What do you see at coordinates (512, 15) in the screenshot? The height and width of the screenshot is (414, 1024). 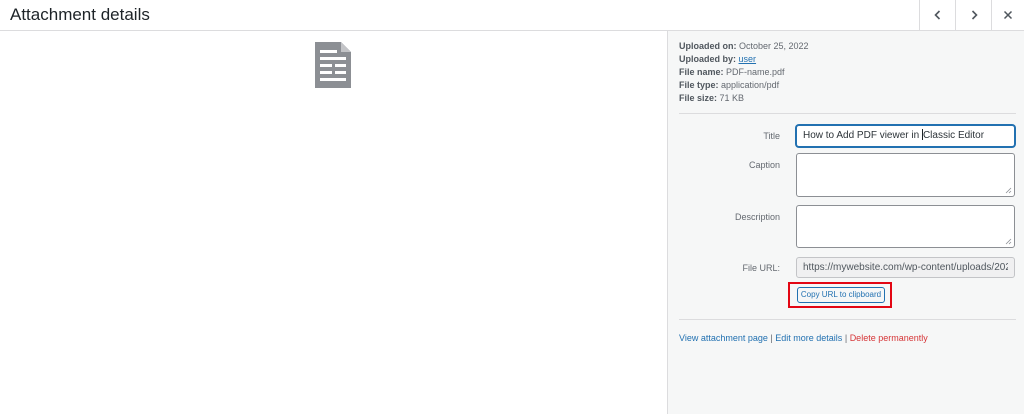 I see `modal-header: Attachment details` at bounding box center [512, 15].